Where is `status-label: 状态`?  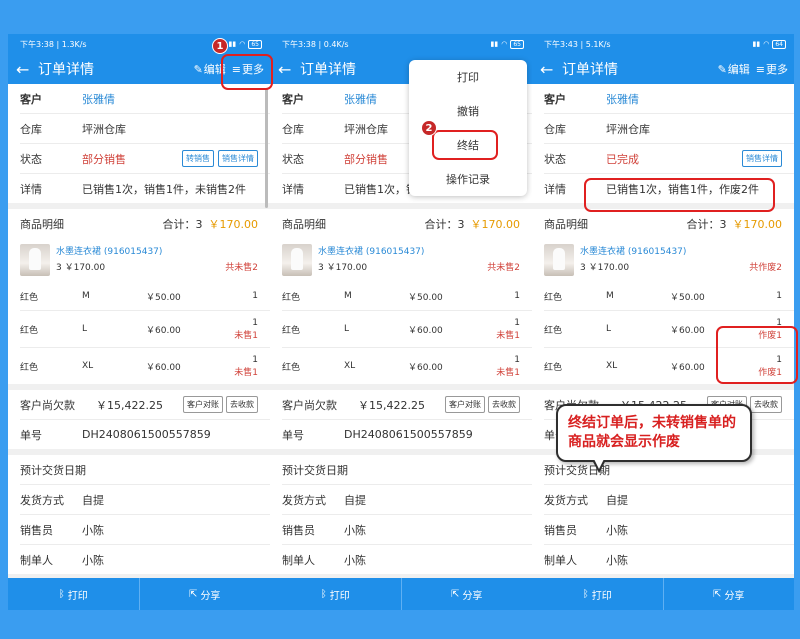
status-label: 状态 is located at coordinates (31, 159).